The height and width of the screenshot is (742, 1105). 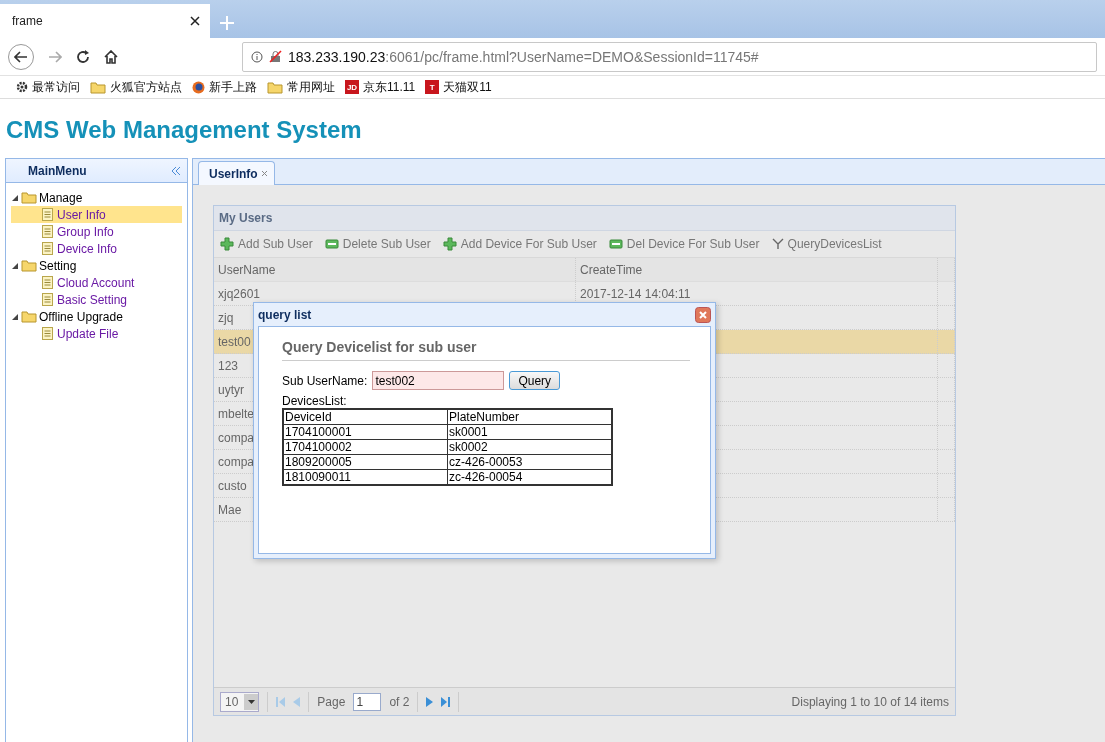 What do you see at coordinates (757, 269) in the screenshot?
I see `column-header: CreateTime` at bounding box center [757, 269].